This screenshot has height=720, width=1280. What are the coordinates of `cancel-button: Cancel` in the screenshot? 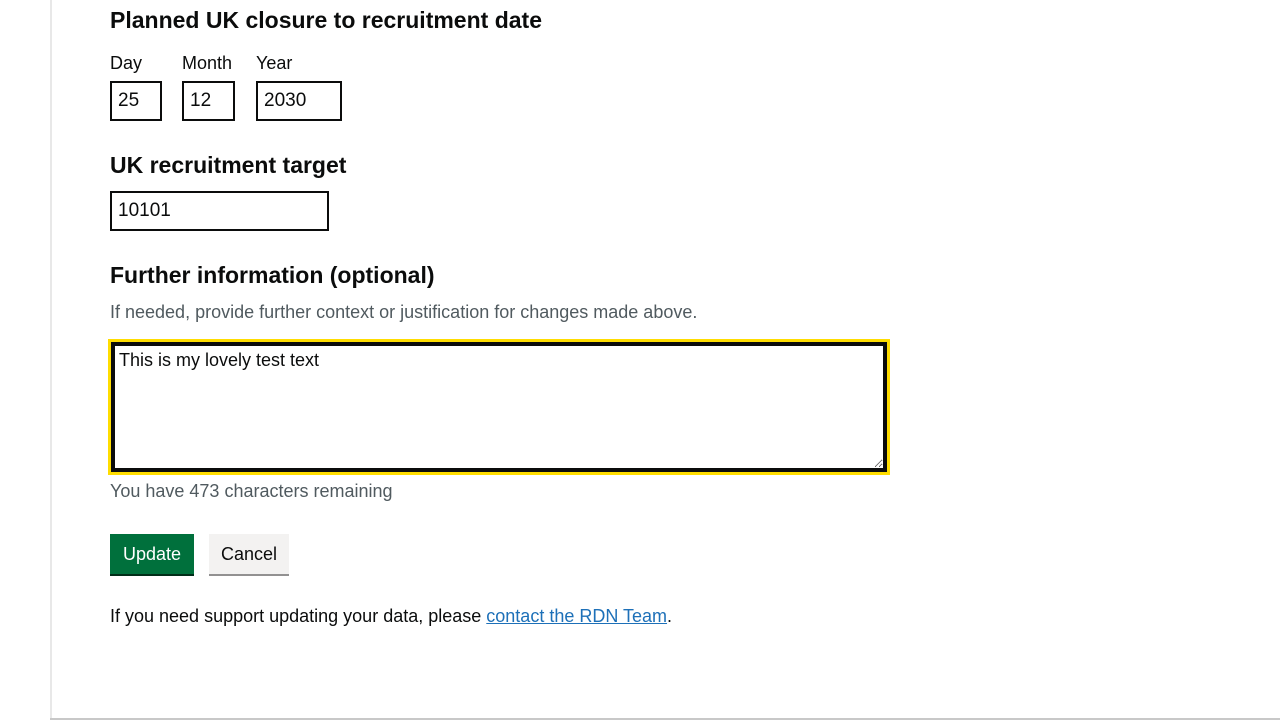 It's located at (249, 554).